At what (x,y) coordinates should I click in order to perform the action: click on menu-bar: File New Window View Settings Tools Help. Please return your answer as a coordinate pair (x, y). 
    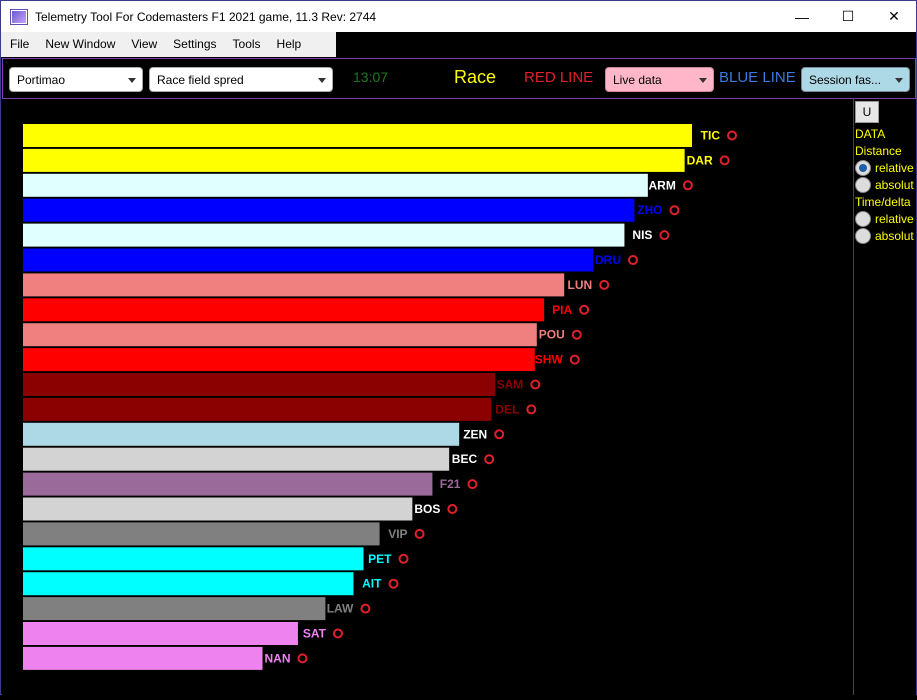
    Looking at the image, I should click on (168, 44).